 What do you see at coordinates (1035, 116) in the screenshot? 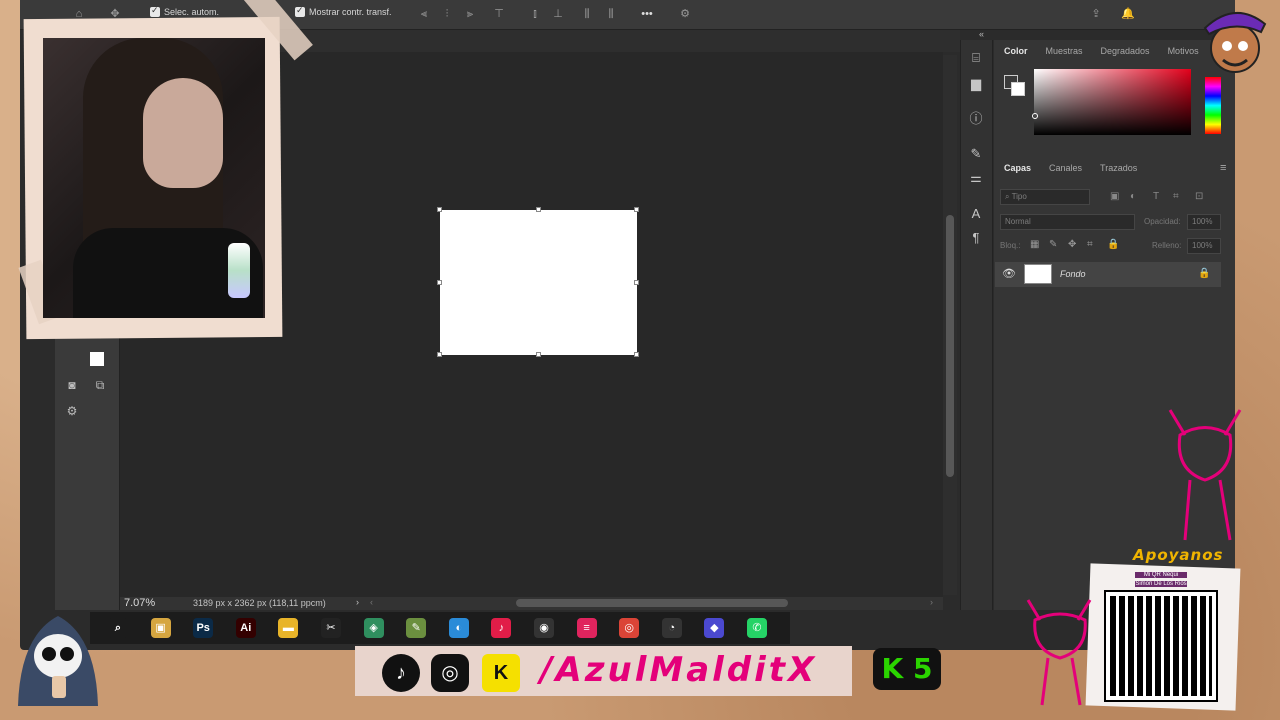
I see `color-picker-cursor` at bounding box center [1035, 116].